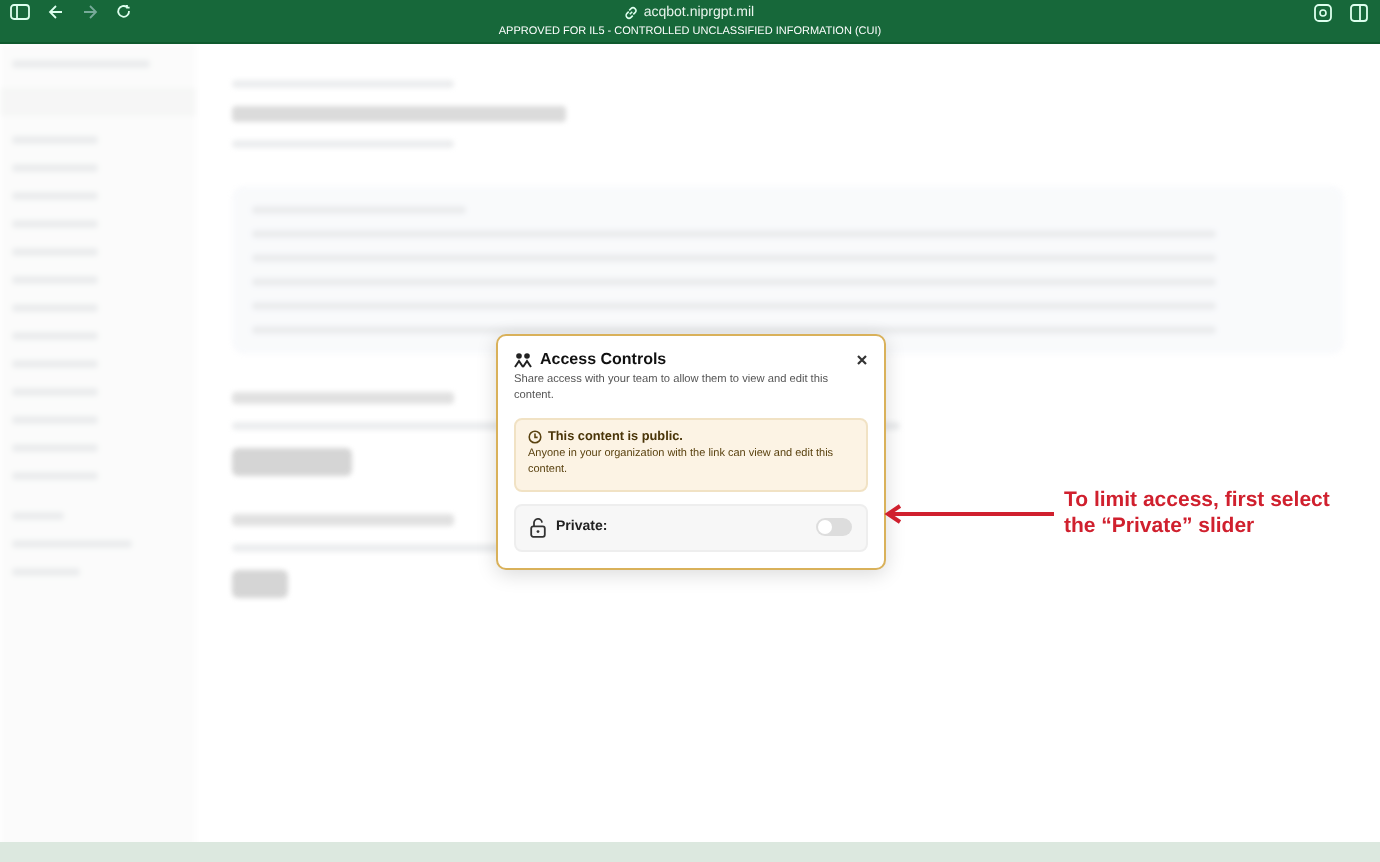 This screenshot has width=1380, height=862. What do you see at coordinates (90, 12) in the screenshot?
I see `forward-icon` at bounding box center [90, 12].